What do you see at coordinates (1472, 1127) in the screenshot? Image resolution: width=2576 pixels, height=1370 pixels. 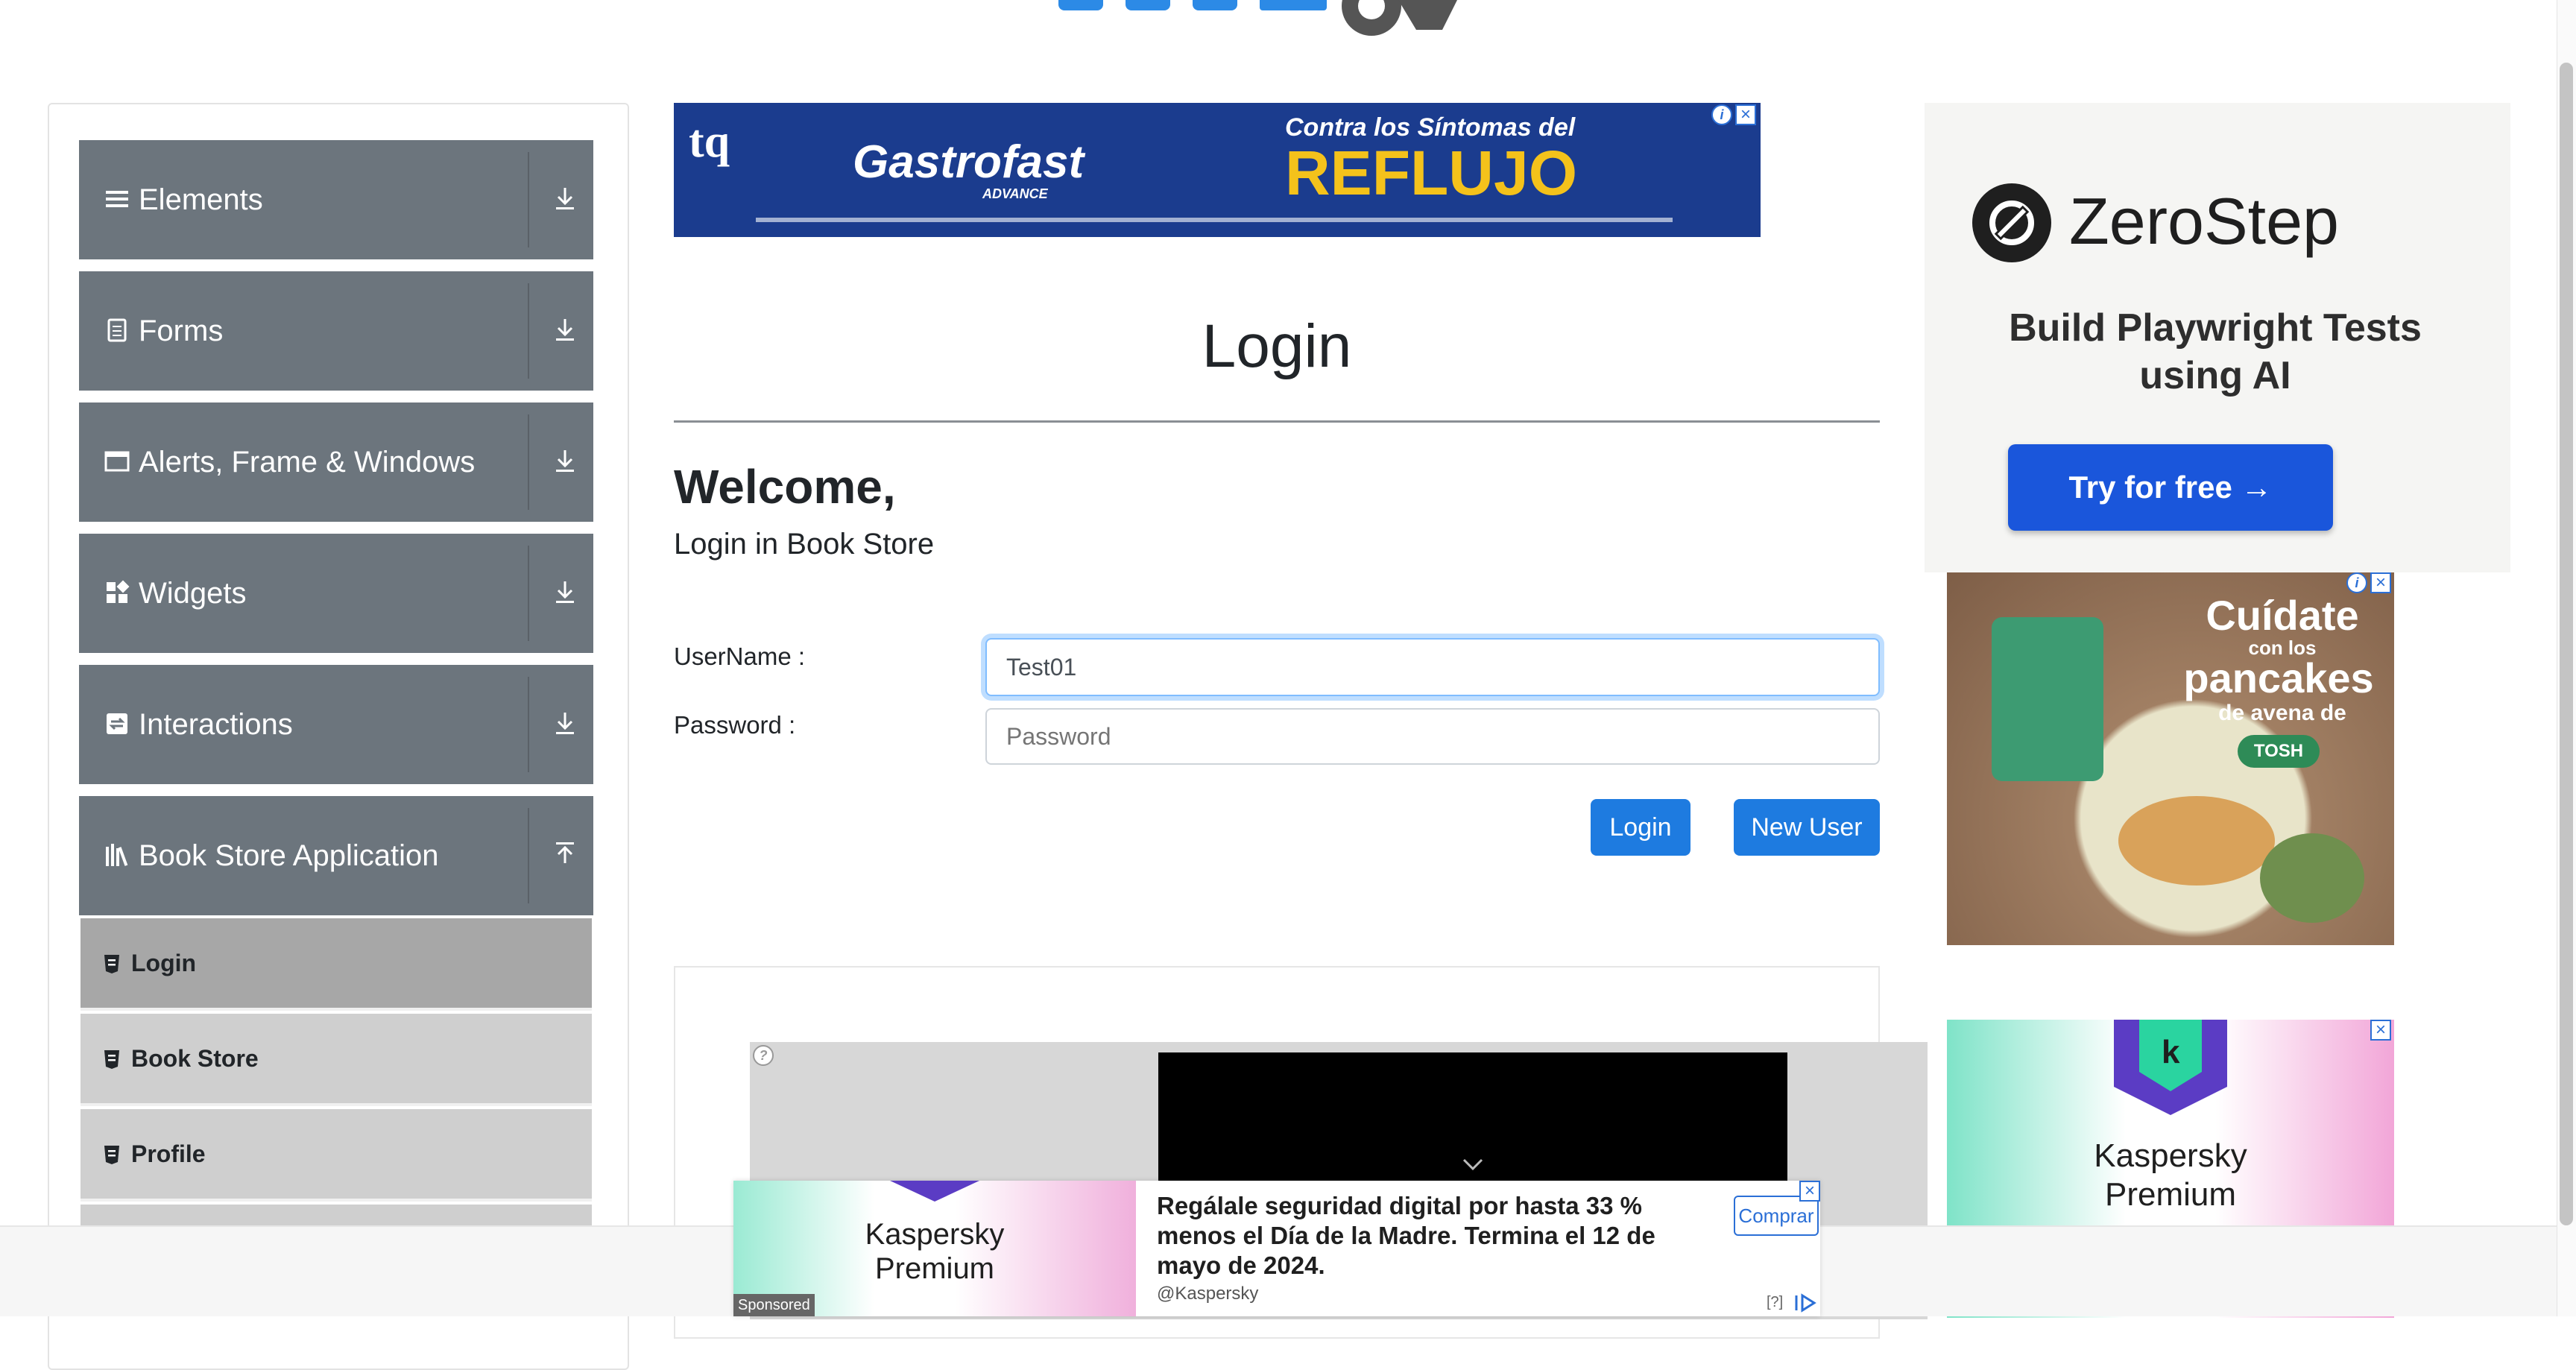 I see `video-player` at bounding box center [1472, 1127].